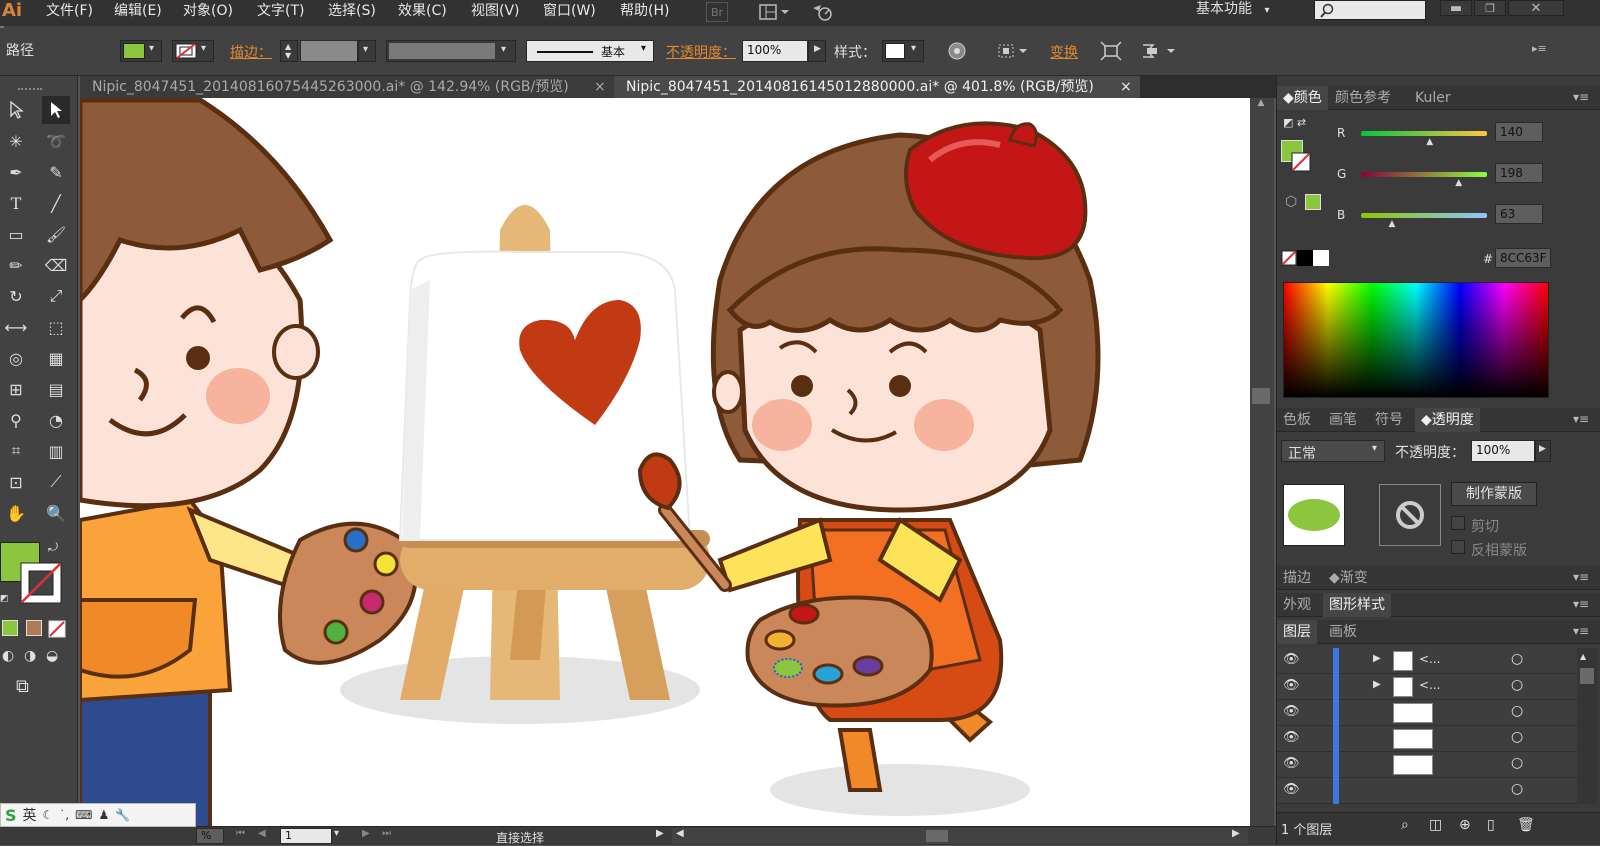 This screenshot has height=846, width=1600. Describe the element at coordinates (495, 13) in the screenshot. I see `menu-view: 视图(V)` at that location.